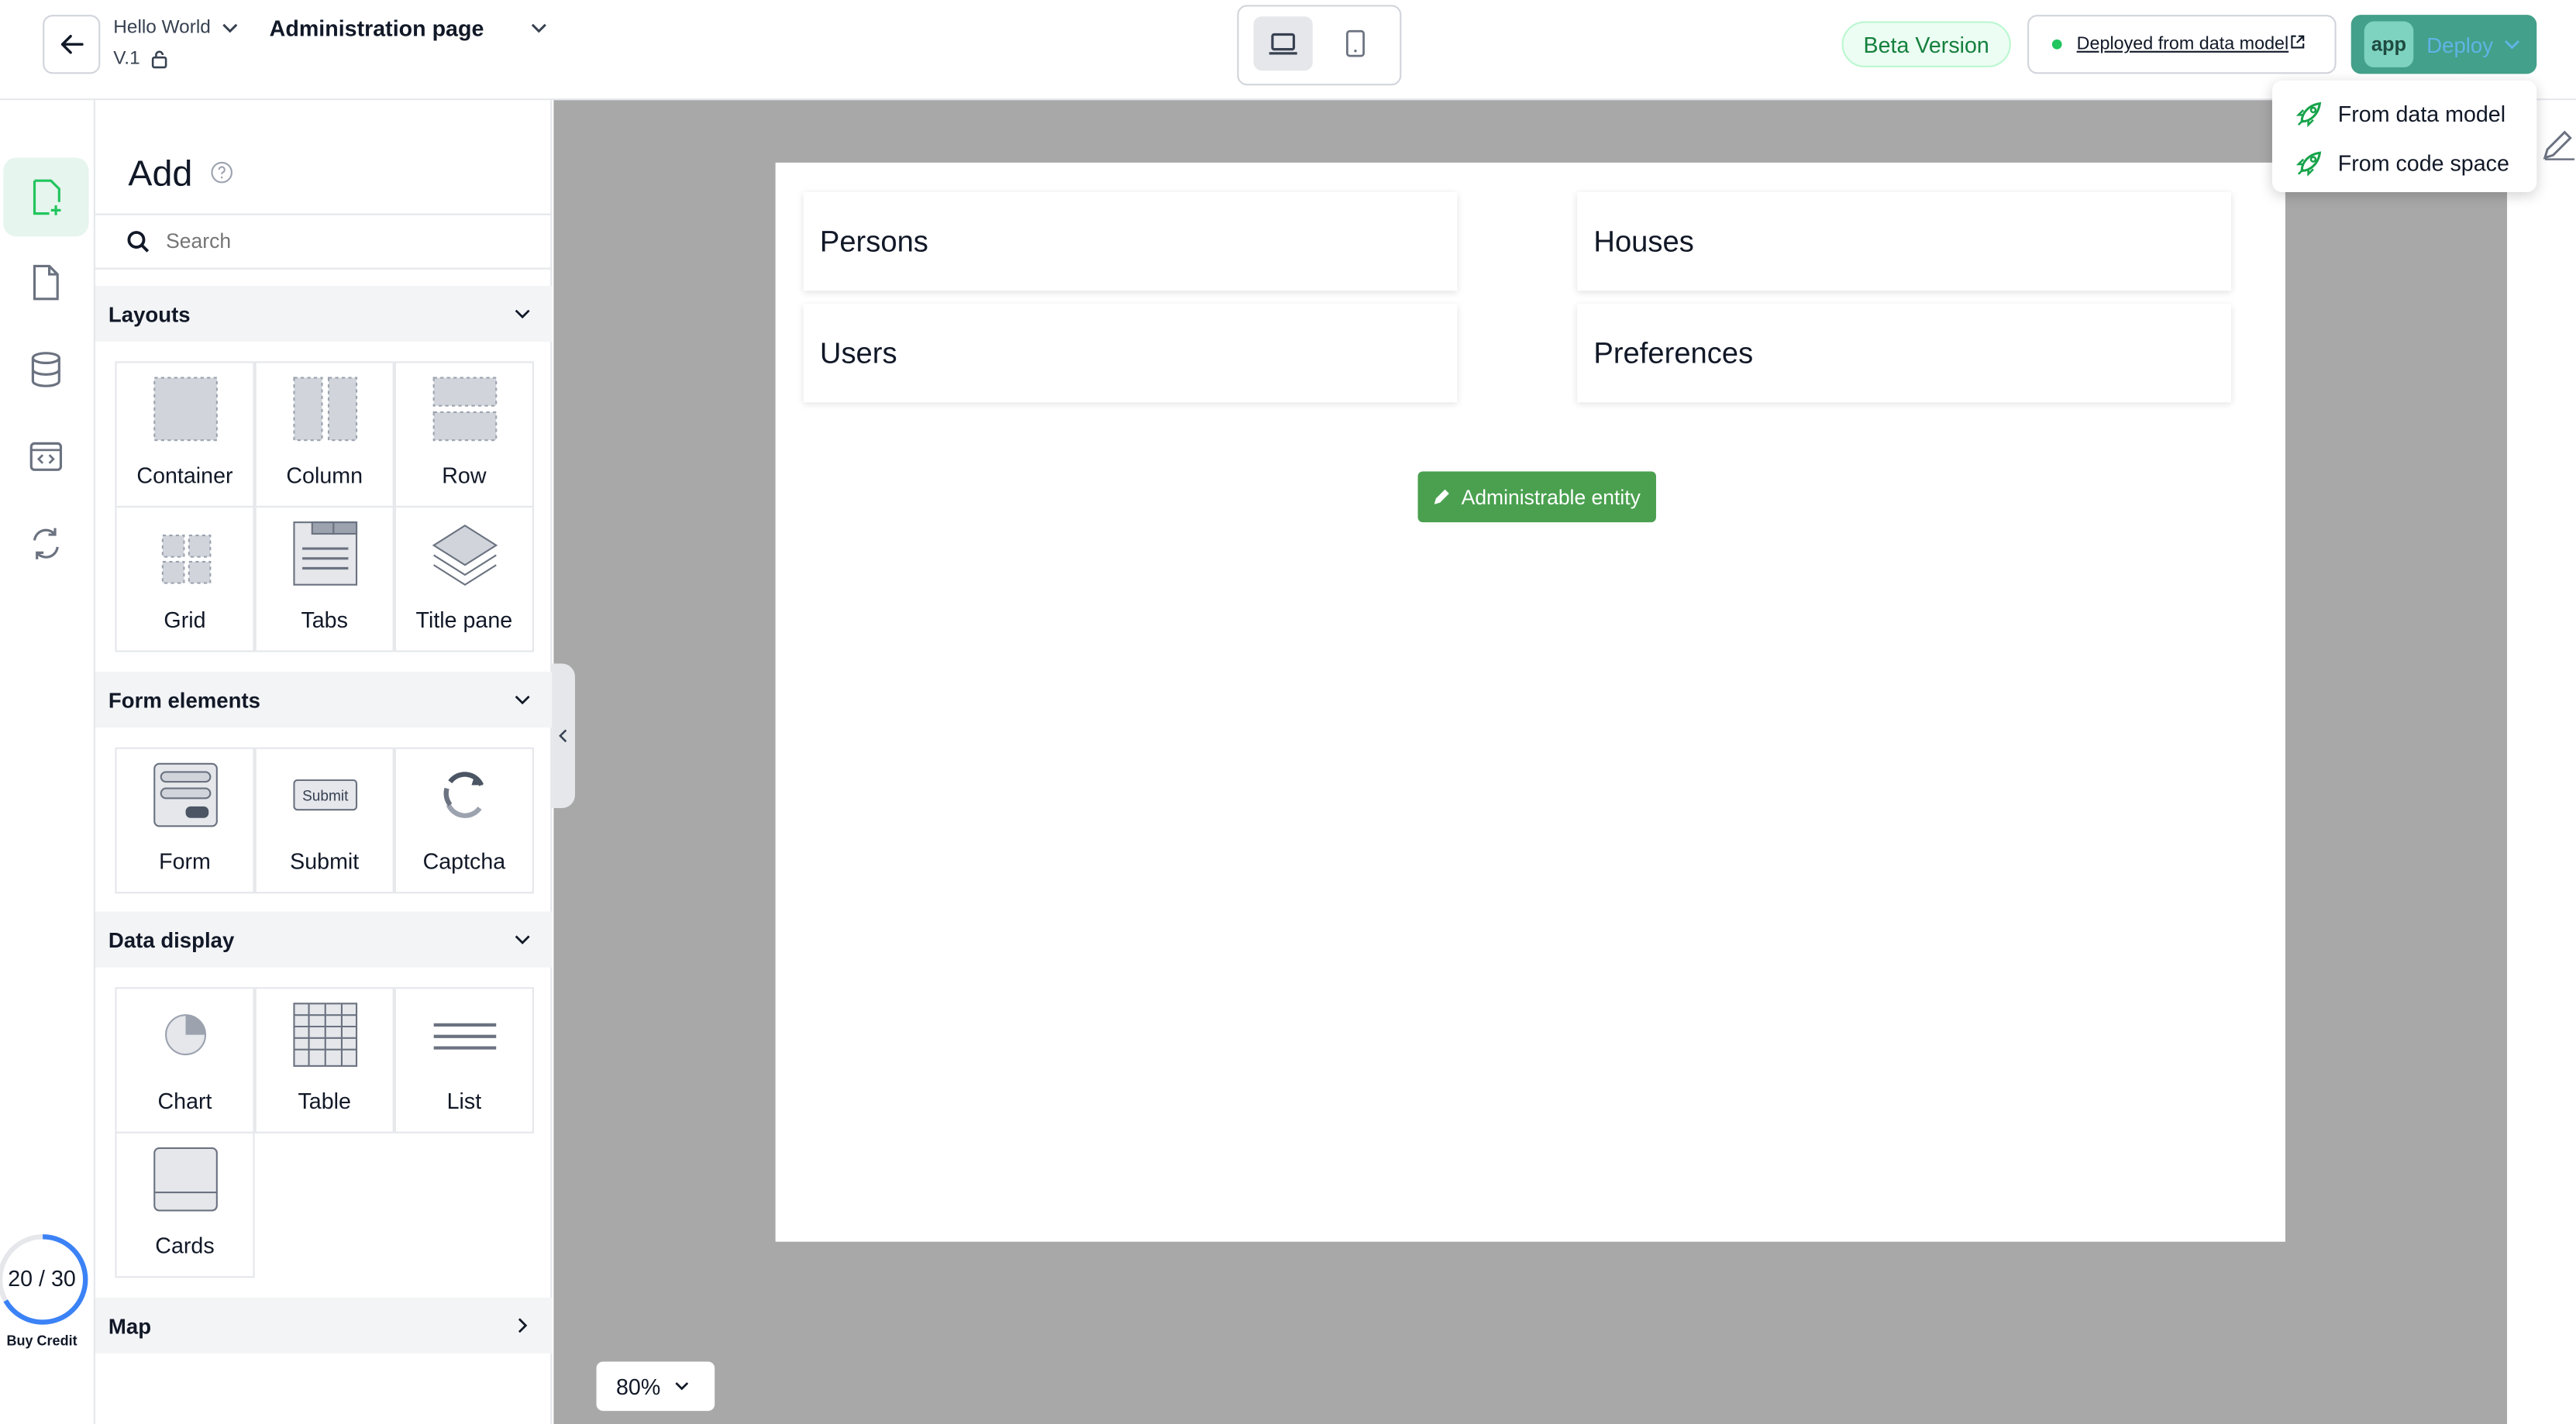 The width and height of the screenshot is (2576, 1424). Describe the element at coordinates (2389, 44) in the screenshot. I see `app-logo-icon: app` at that location.